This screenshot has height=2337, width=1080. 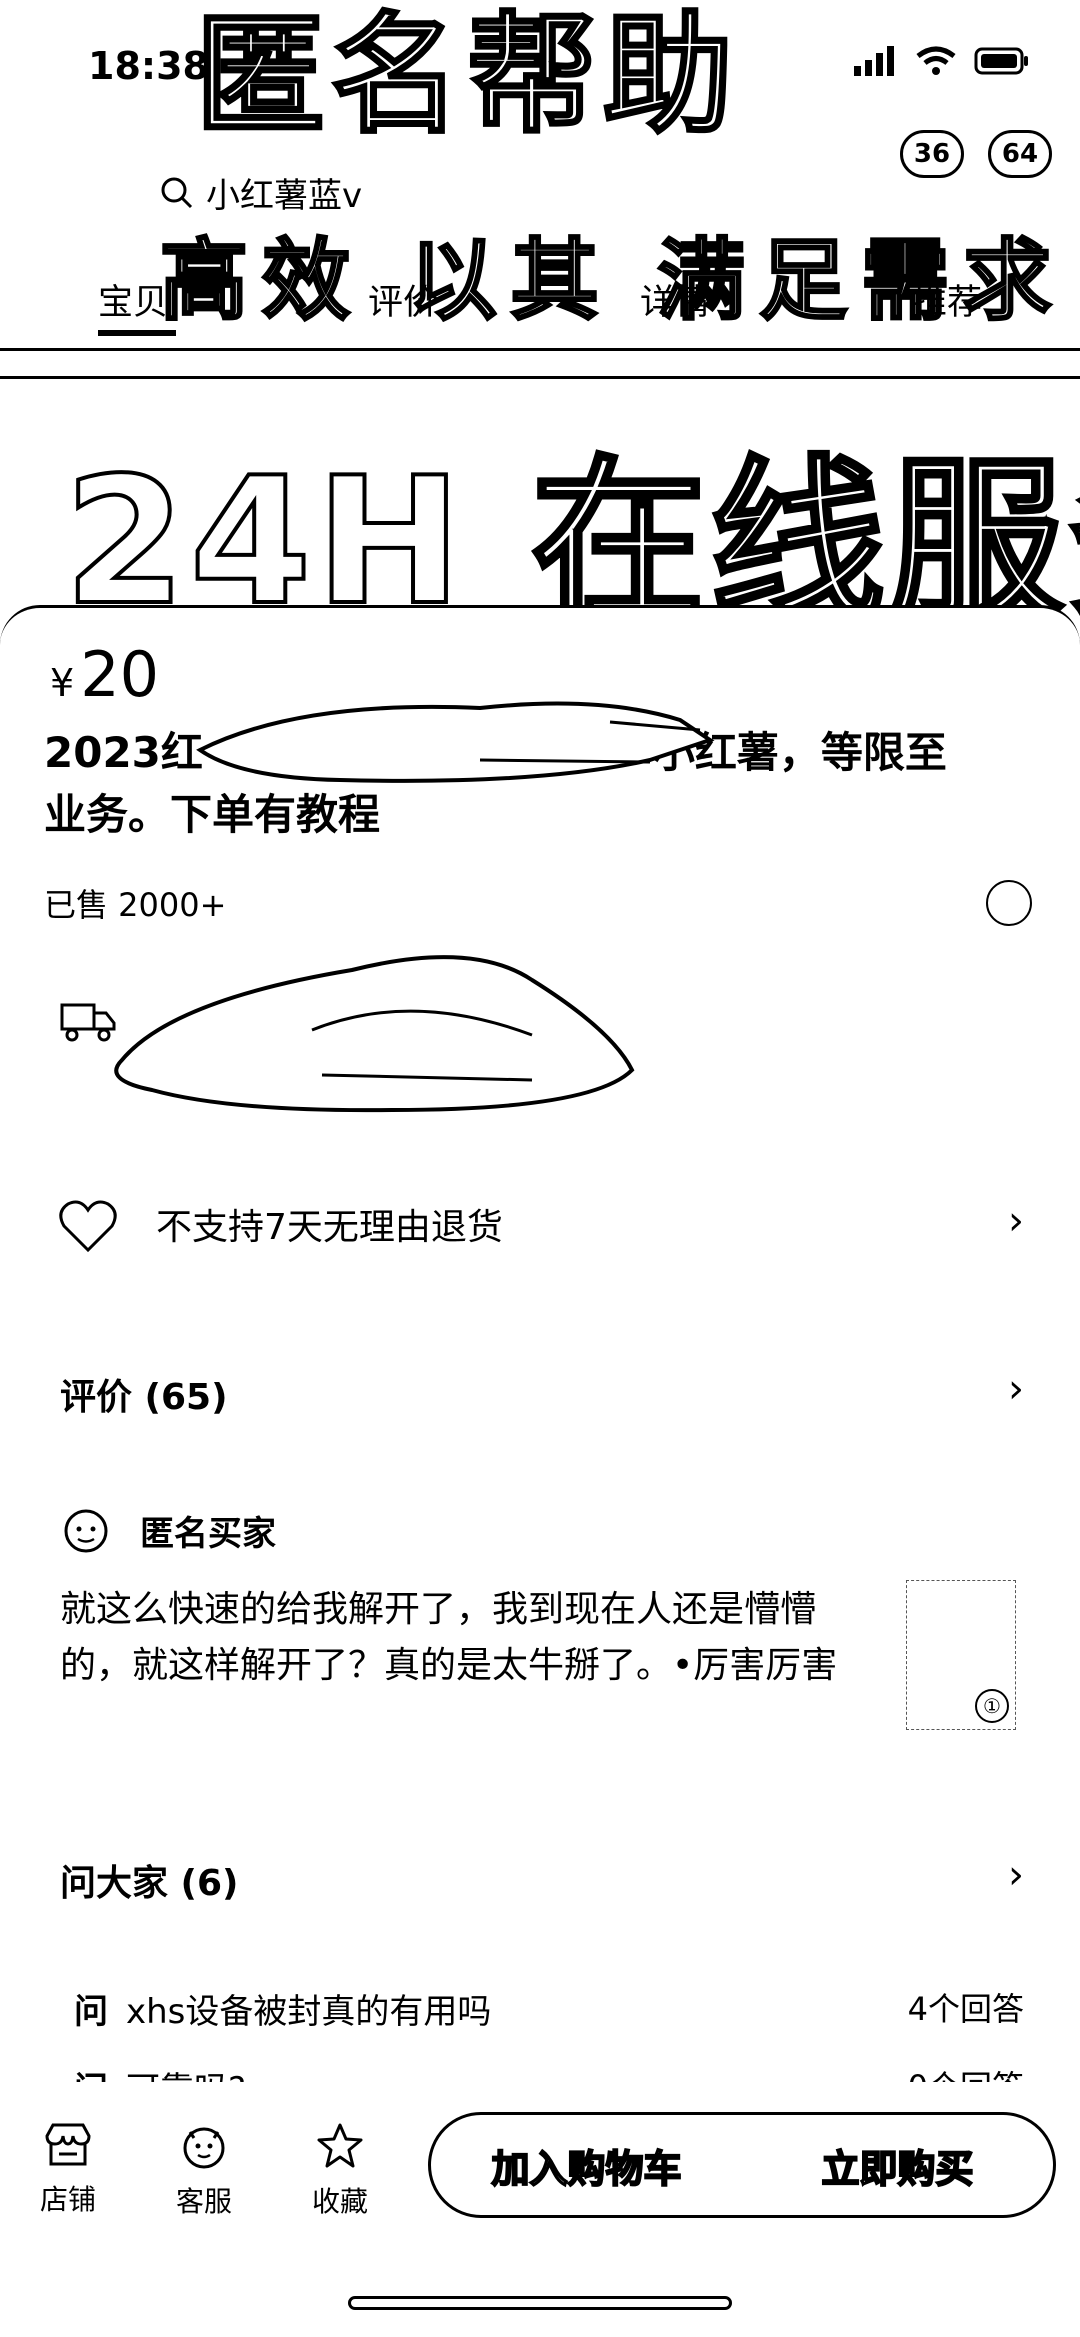 I want to click on reviewer: 匿名买家, so click(x=169, y=1530).